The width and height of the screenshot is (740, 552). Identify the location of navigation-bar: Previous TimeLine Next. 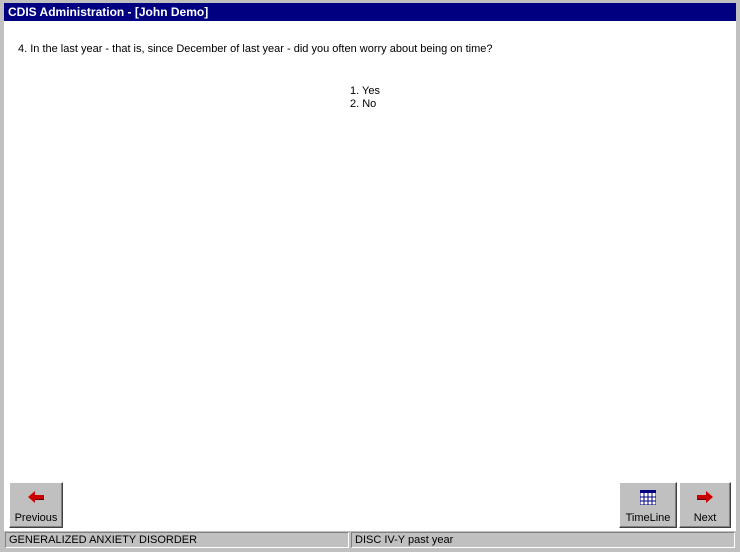
(370, 505).